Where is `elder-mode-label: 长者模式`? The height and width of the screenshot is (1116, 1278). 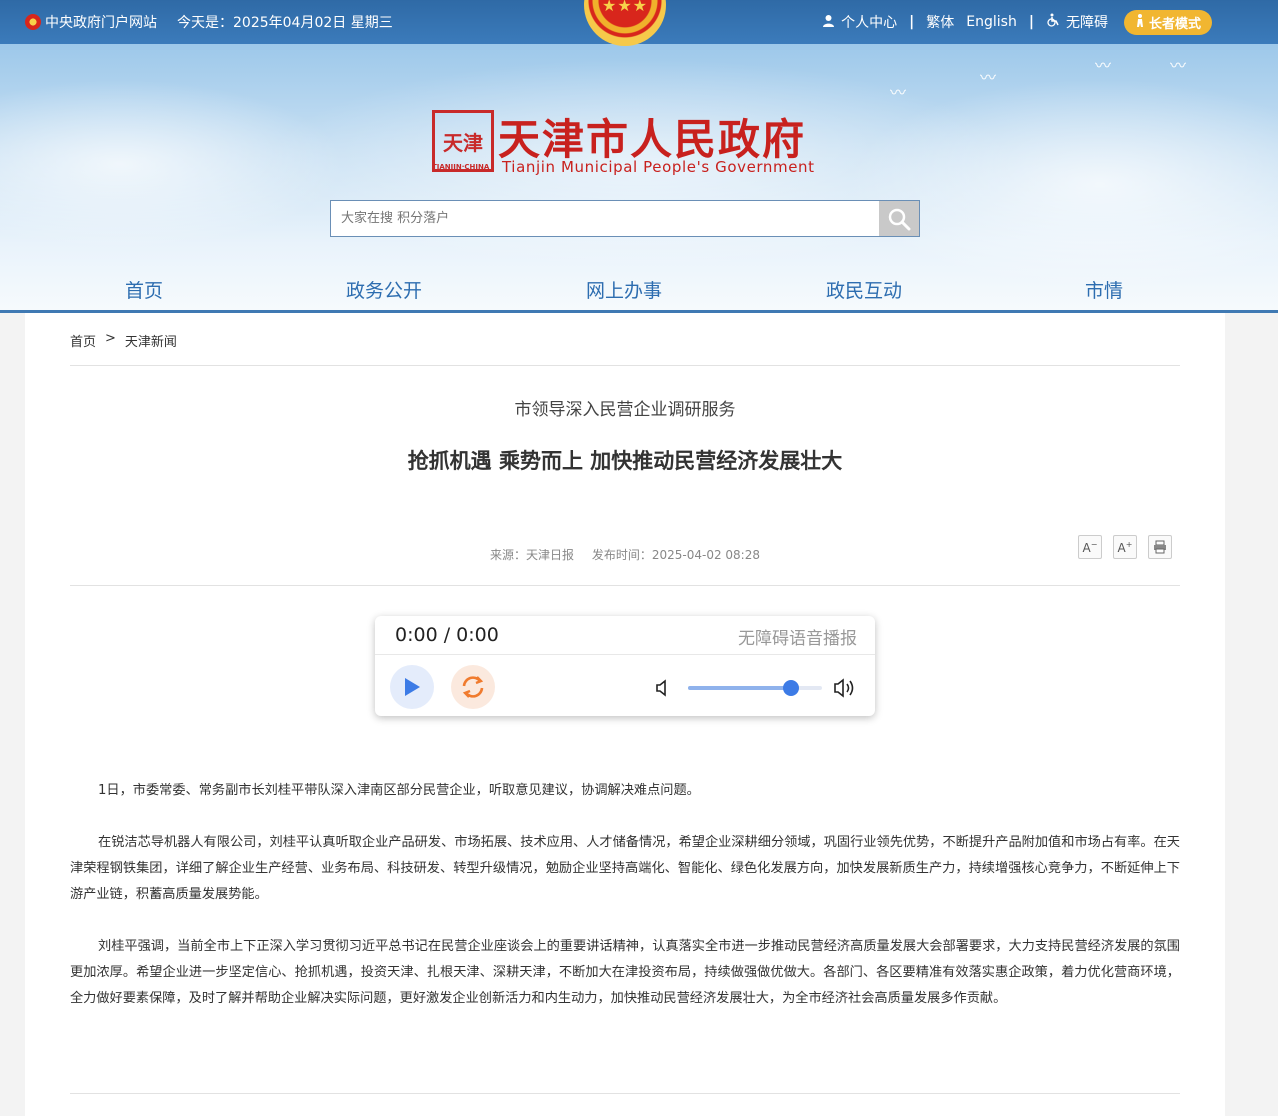 elder-mode-label: 长者模式 is located at coordinates (1174, 24).